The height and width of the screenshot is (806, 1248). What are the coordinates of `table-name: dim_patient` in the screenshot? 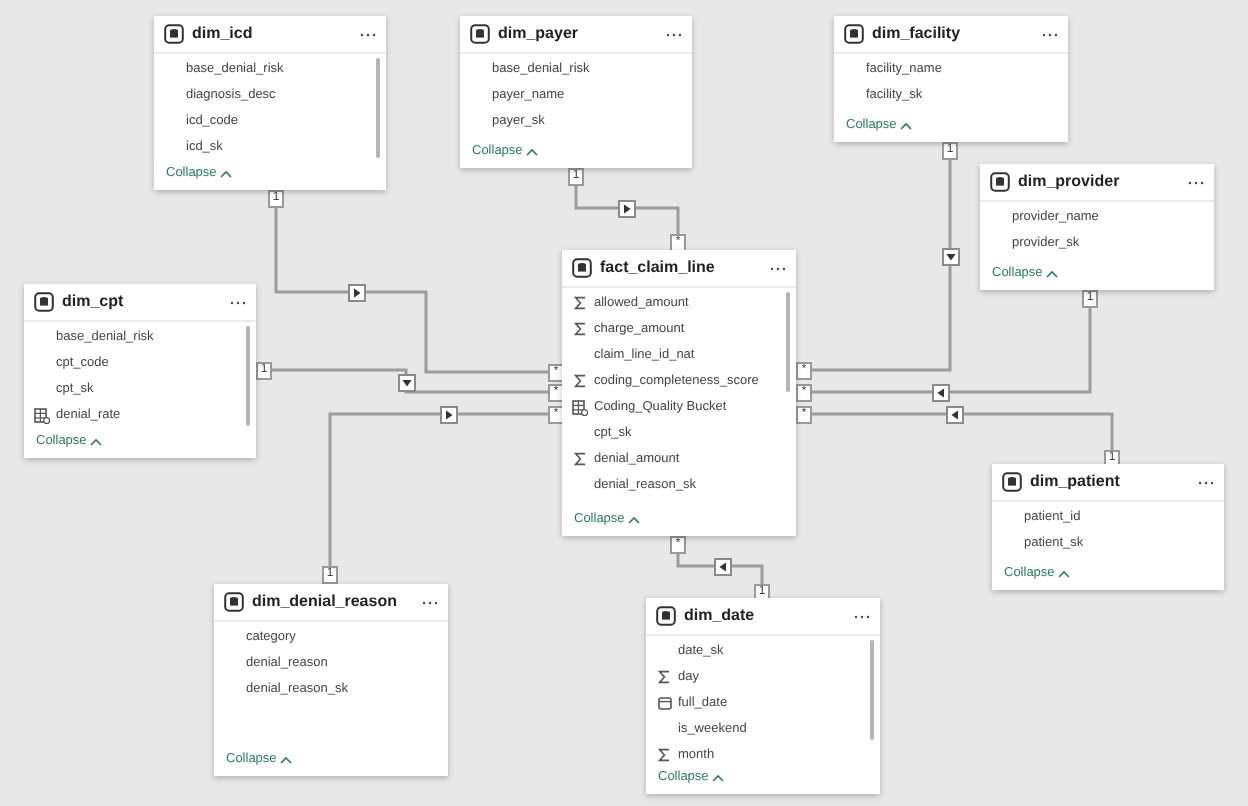 It's located at (1075, 482).